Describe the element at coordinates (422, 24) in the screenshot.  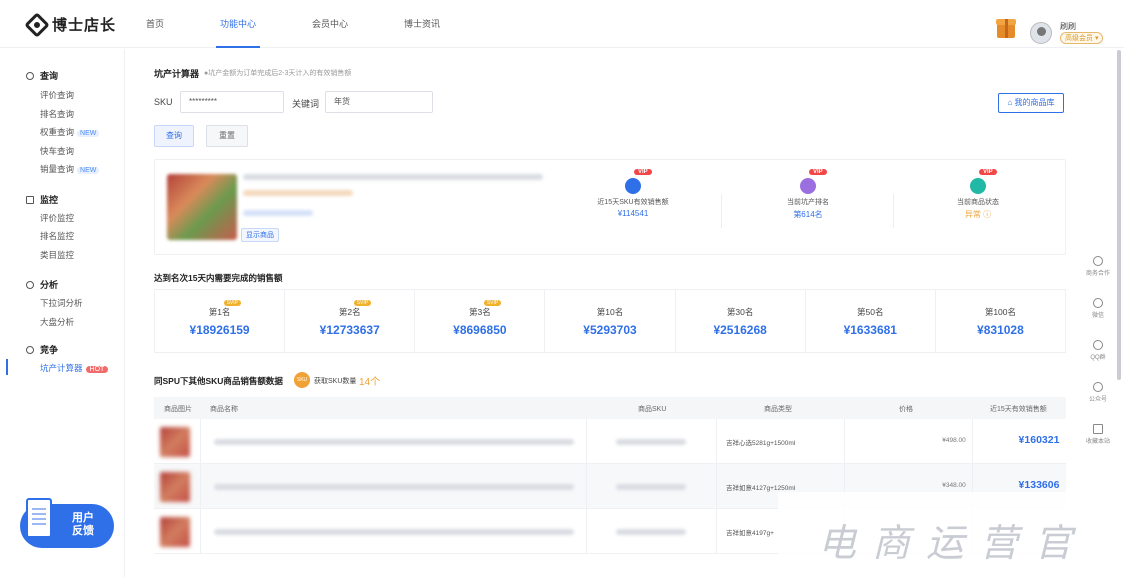
I see `nav-news: 博士资讯` at that location.